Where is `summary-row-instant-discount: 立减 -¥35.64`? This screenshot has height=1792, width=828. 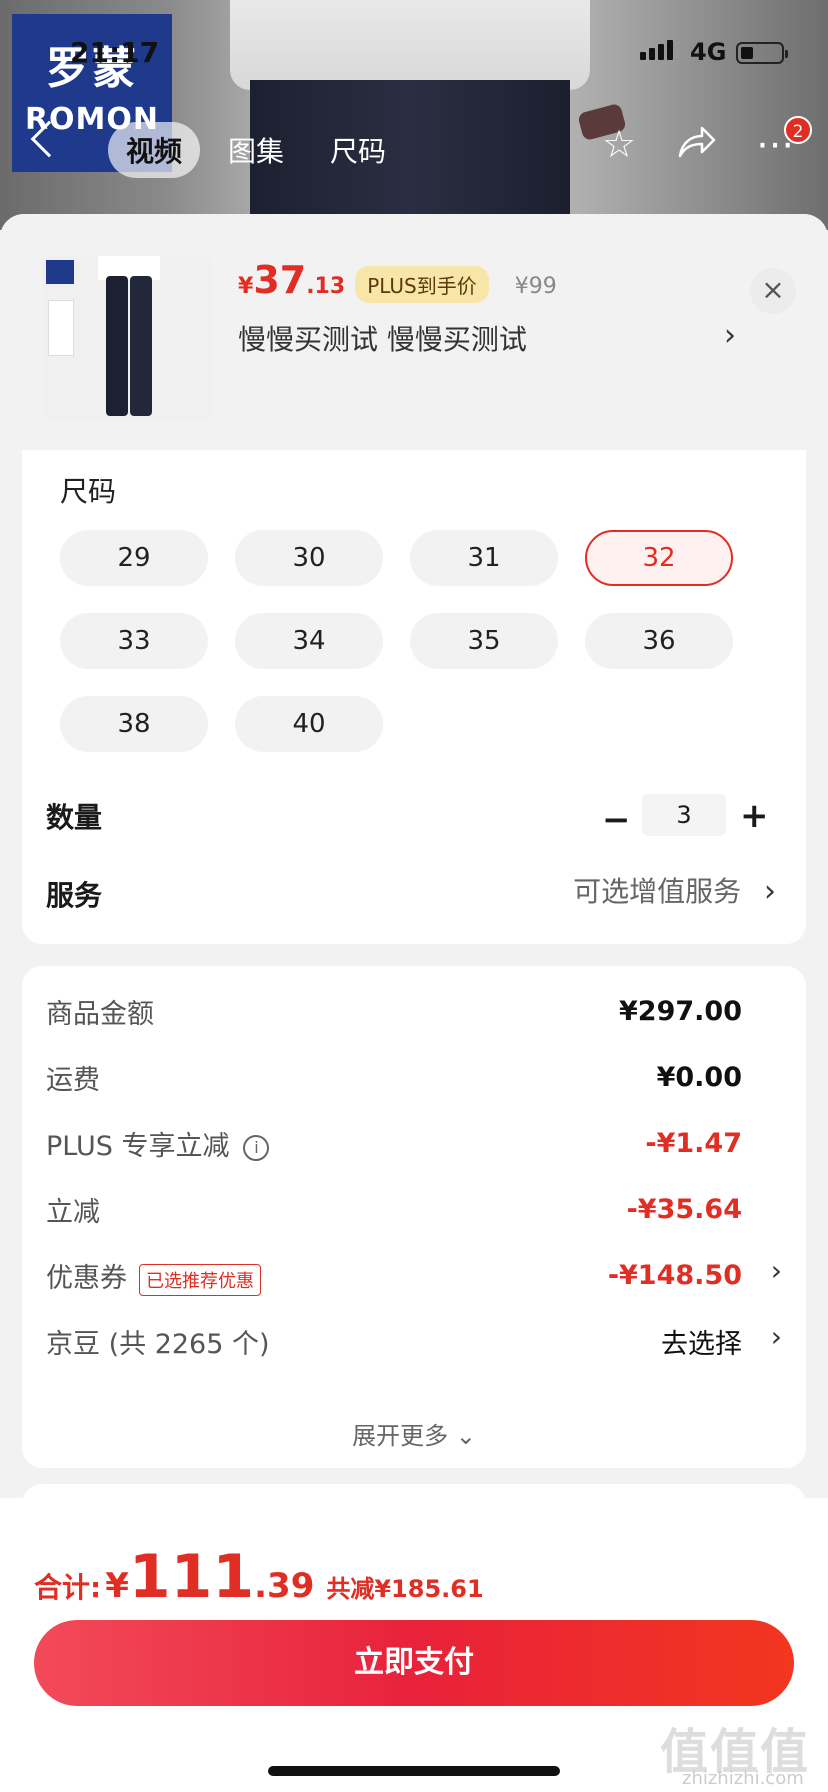 summary-row-instant-discount: 立减 -¥35.64 is located at coordinates (394, 1209).